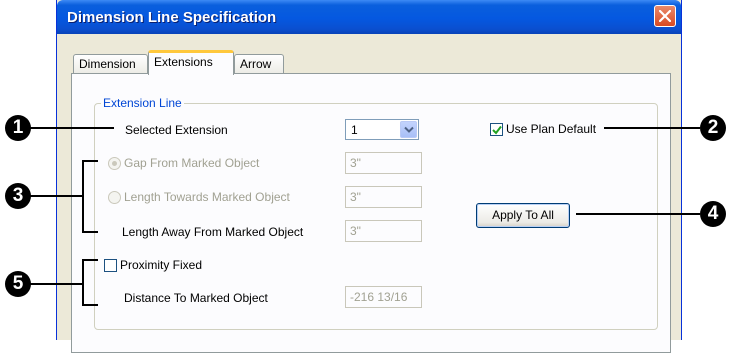 The image size is (731, 353). What do you see at coordinates (18, 196) in the screenshot?
I see `callout-3: 3` at bounding box center [18, 196].